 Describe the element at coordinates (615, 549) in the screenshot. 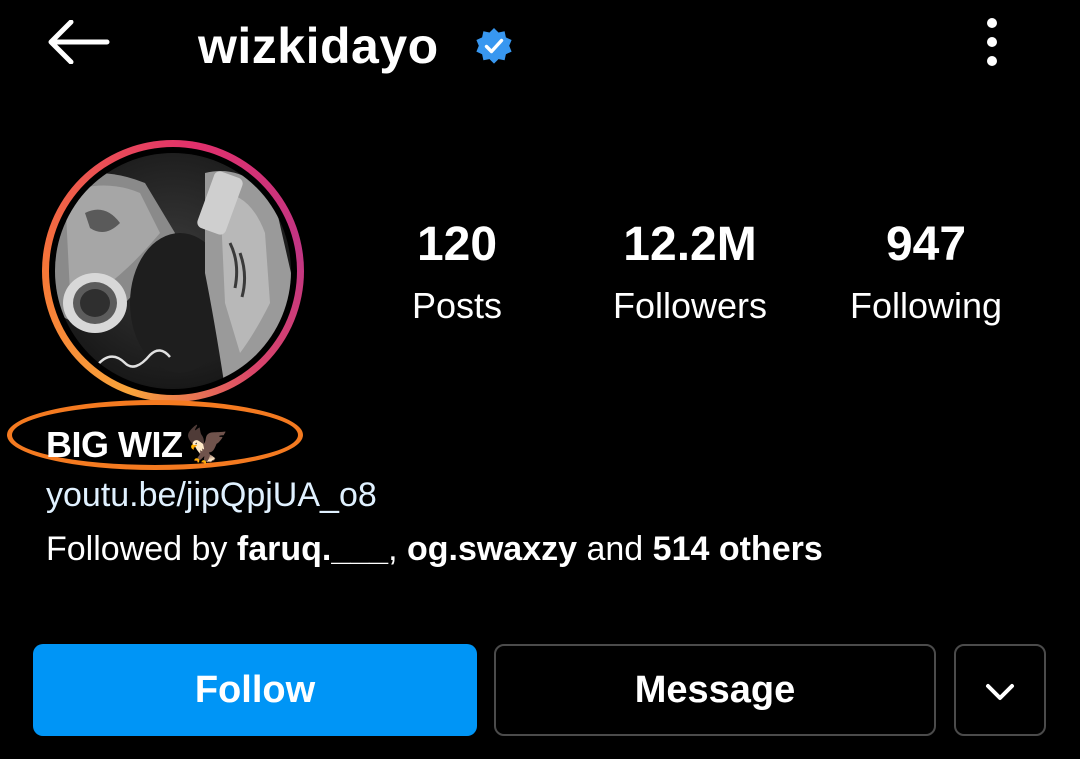

I see `followed-by-and: and` at that location.